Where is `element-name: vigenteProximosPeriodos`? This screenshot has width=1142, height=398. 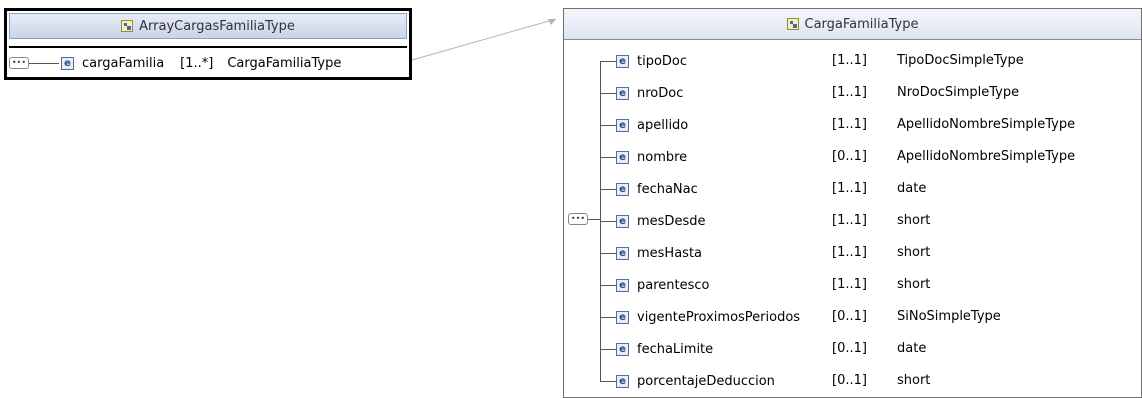 element-name: vigenteProximosPeriodos is located at coordinates (719, 317).